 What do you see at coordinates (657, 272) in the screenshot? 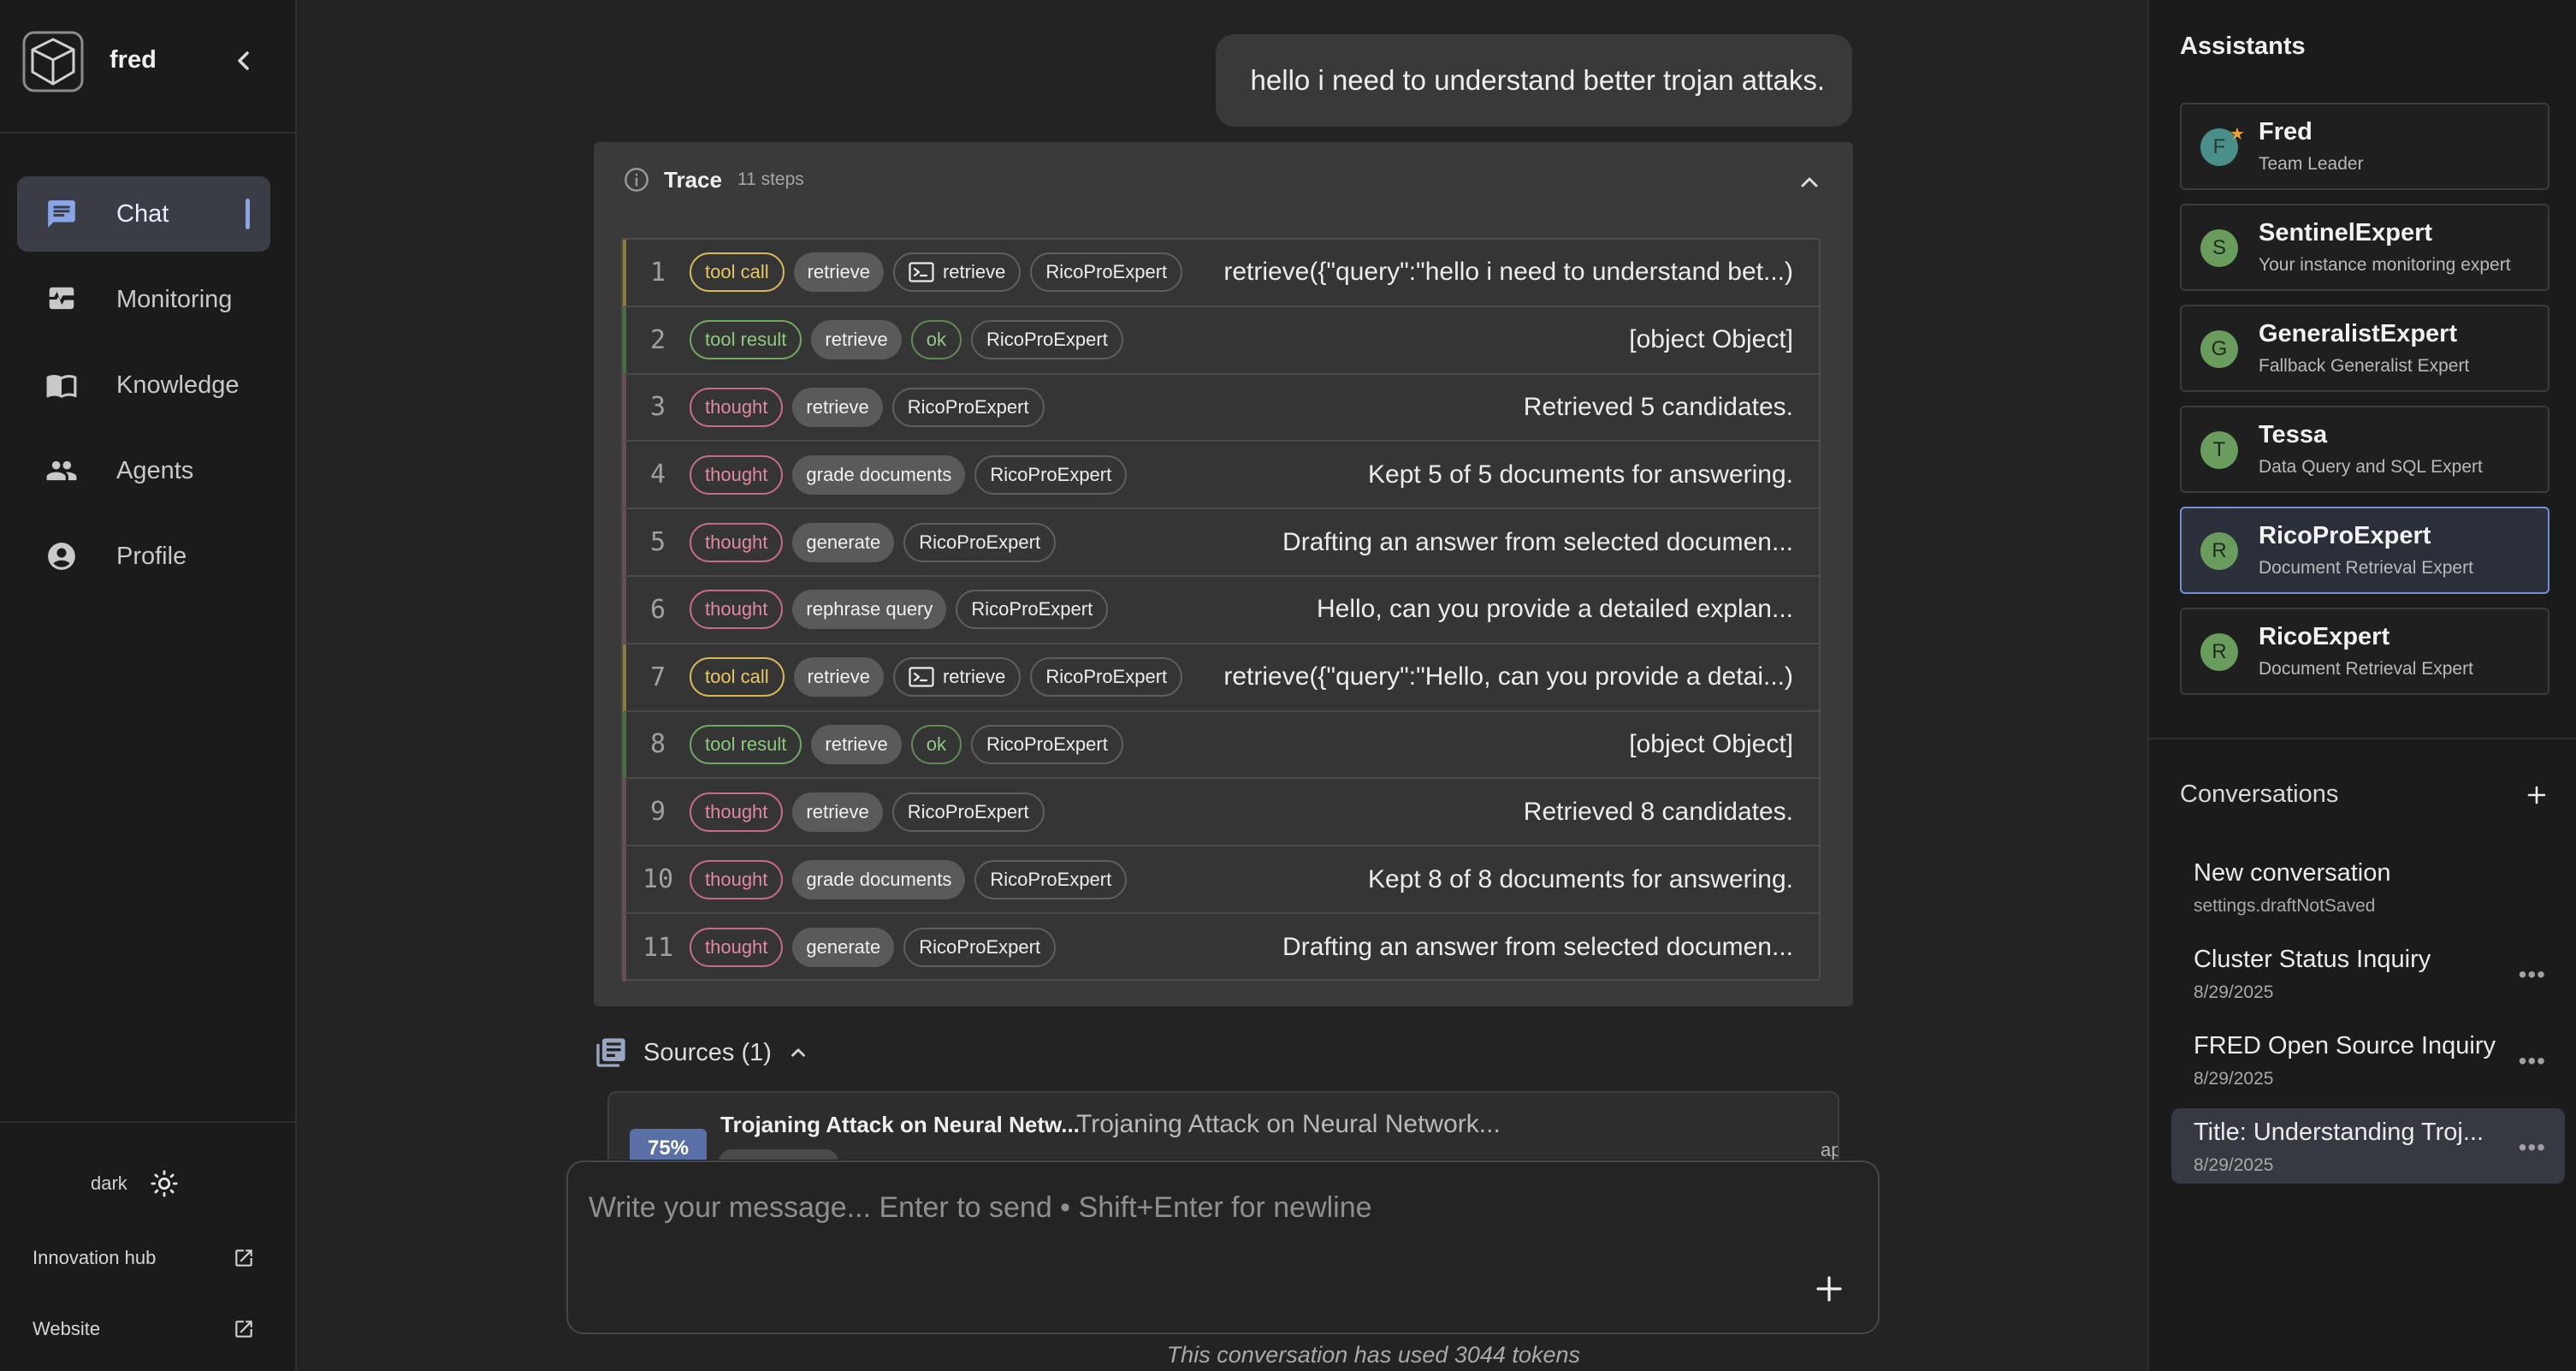
I see `step-number: 1` at bounding box center [657, 272].